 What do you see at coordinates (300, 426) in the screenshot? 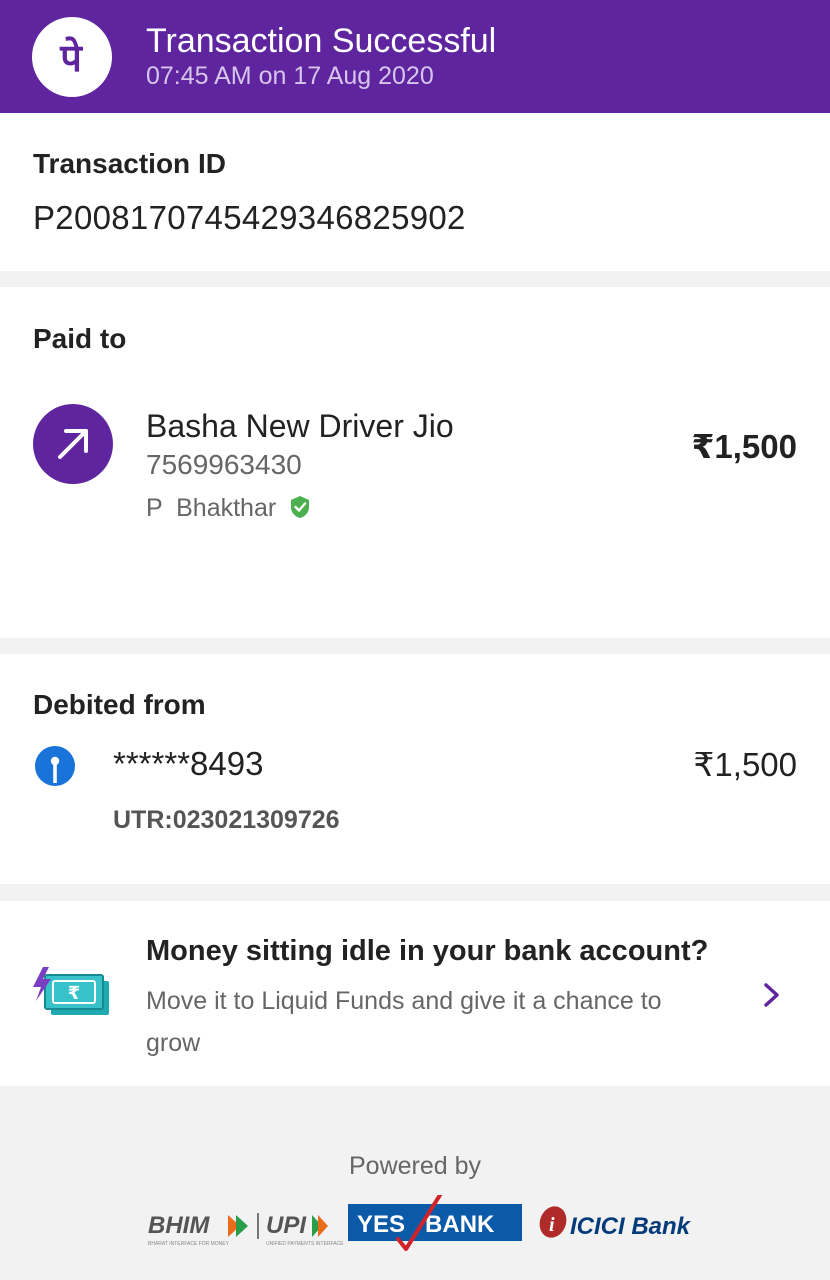
I see `payee-name: Basha New Driver Jio` at bounding box center [300, 426].